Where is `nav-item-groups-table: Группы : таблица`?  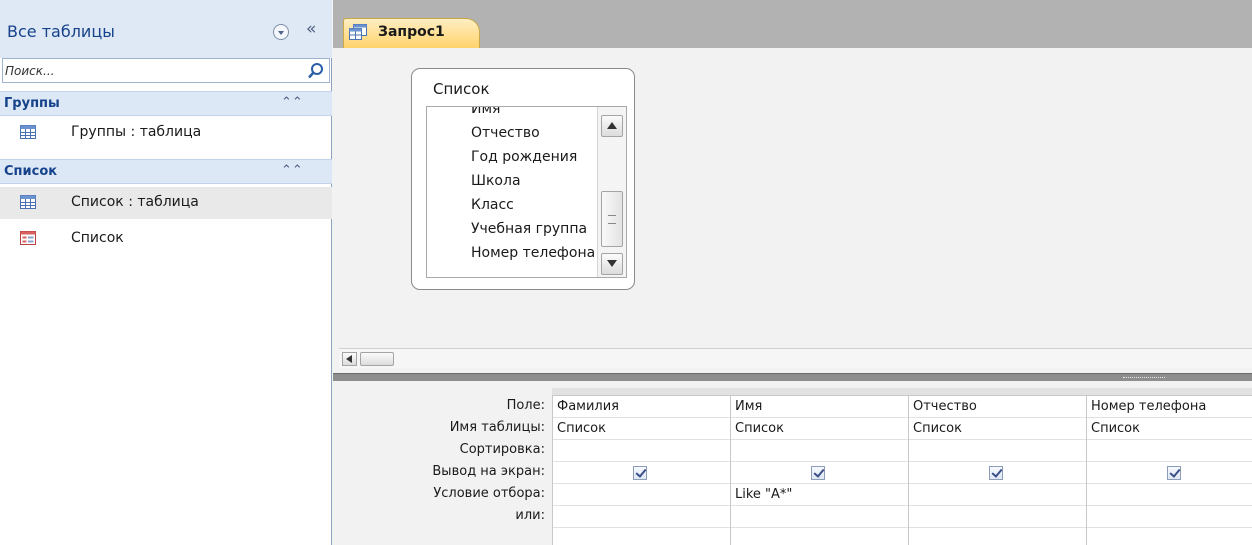
nav-item-groups-table: Группы : таблица is located at coordinates (166, 133).